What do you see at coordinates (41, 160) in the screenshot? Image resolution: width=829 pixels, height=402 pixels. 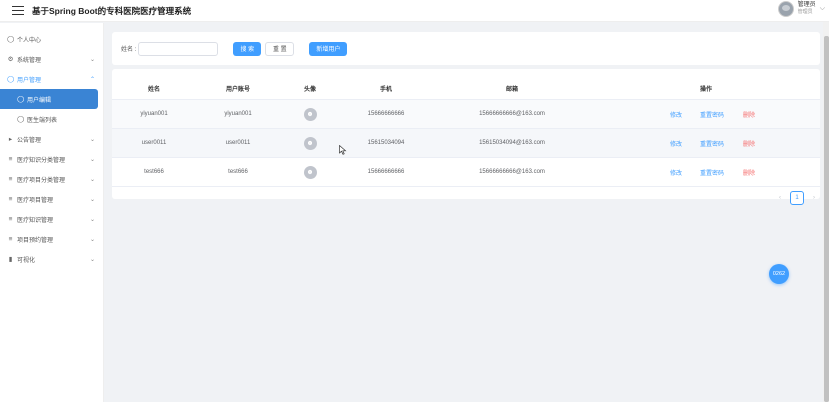 I see `sidebar-item-label: 医疗知识分类管理` at bounding box center [41, 160].